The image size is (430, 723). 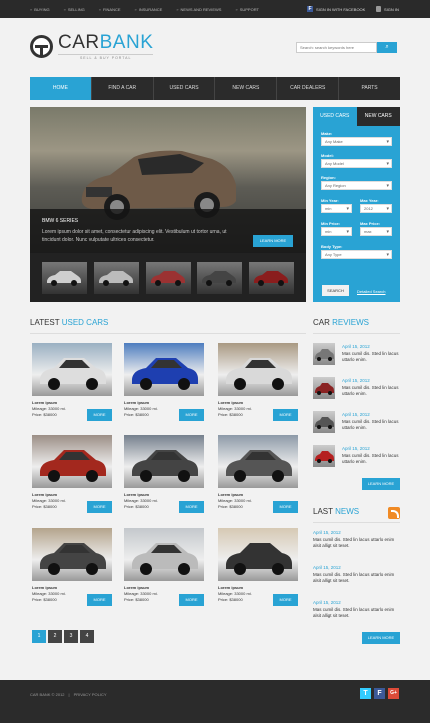 I want to click on search-icon: ⌕, so click(x=387, y=47).